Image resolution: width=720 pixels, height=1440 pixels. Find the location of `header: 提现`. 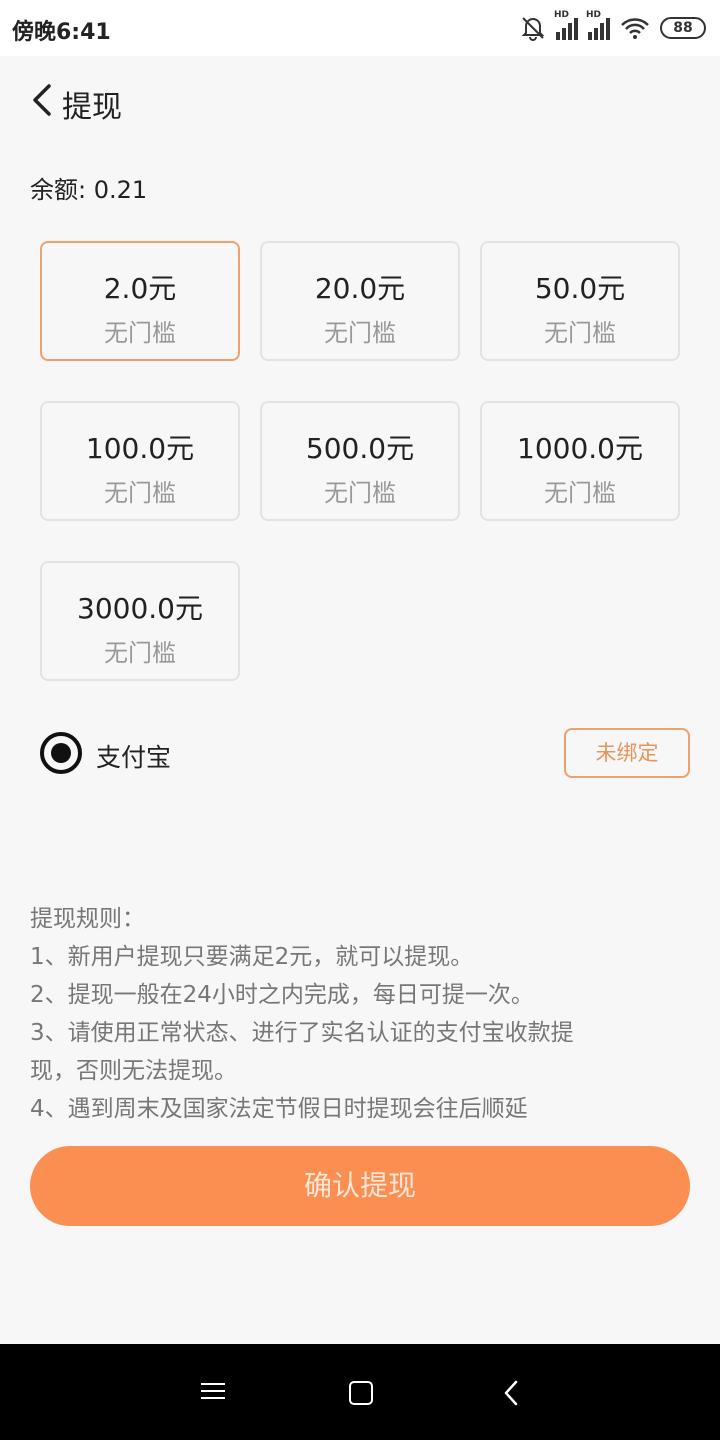

header: 提现 is located at coordinates (360, 101).